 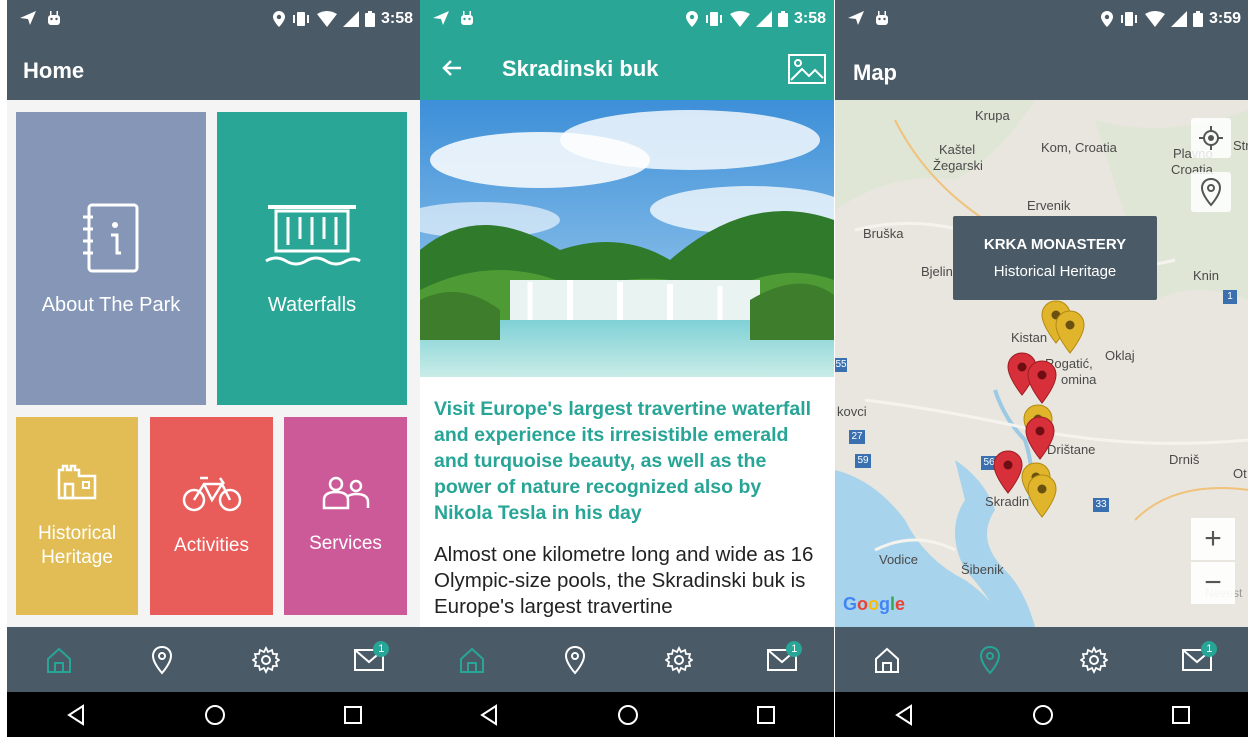 What do you see at coordinates (1055, 244) in the screenshot?
I see `info-window-title: KRKA MONASTERY` at bounding box center [1055, 244].